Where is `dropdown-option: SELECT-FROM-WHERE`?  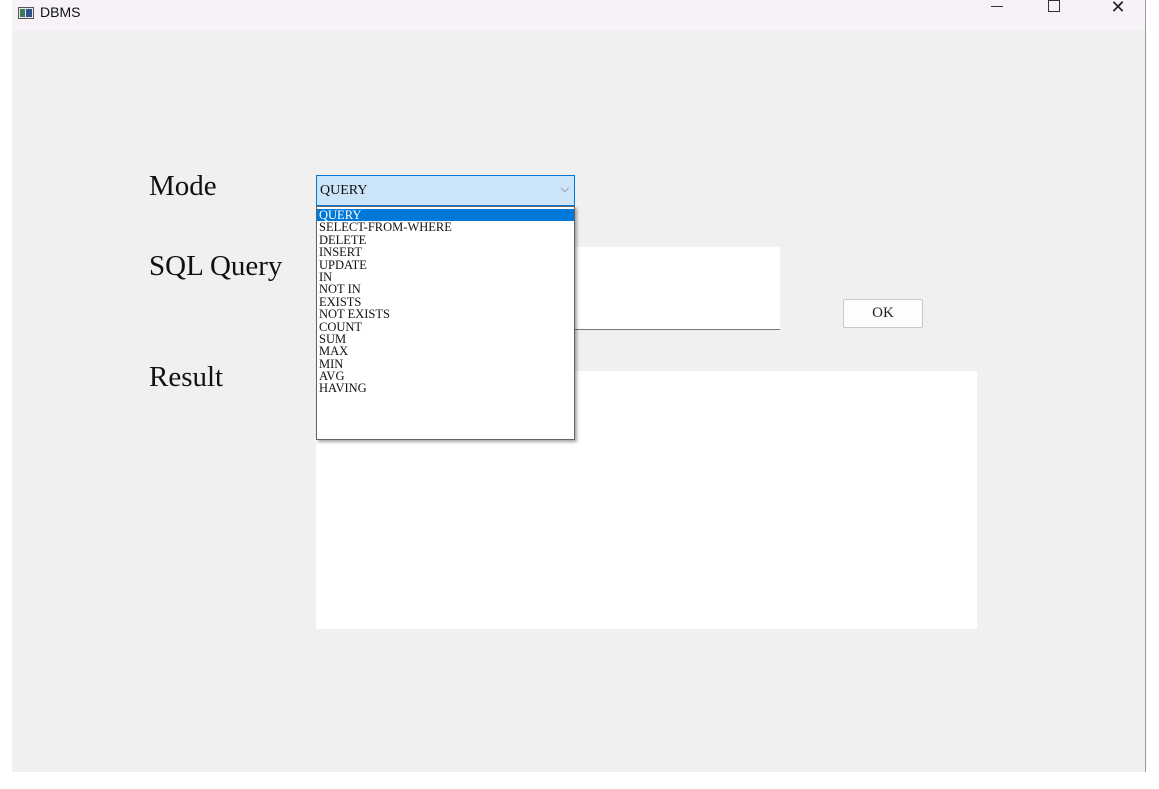
dropdown-option: SELECT-FROM-WHERE is located at coordinates (445, 227).